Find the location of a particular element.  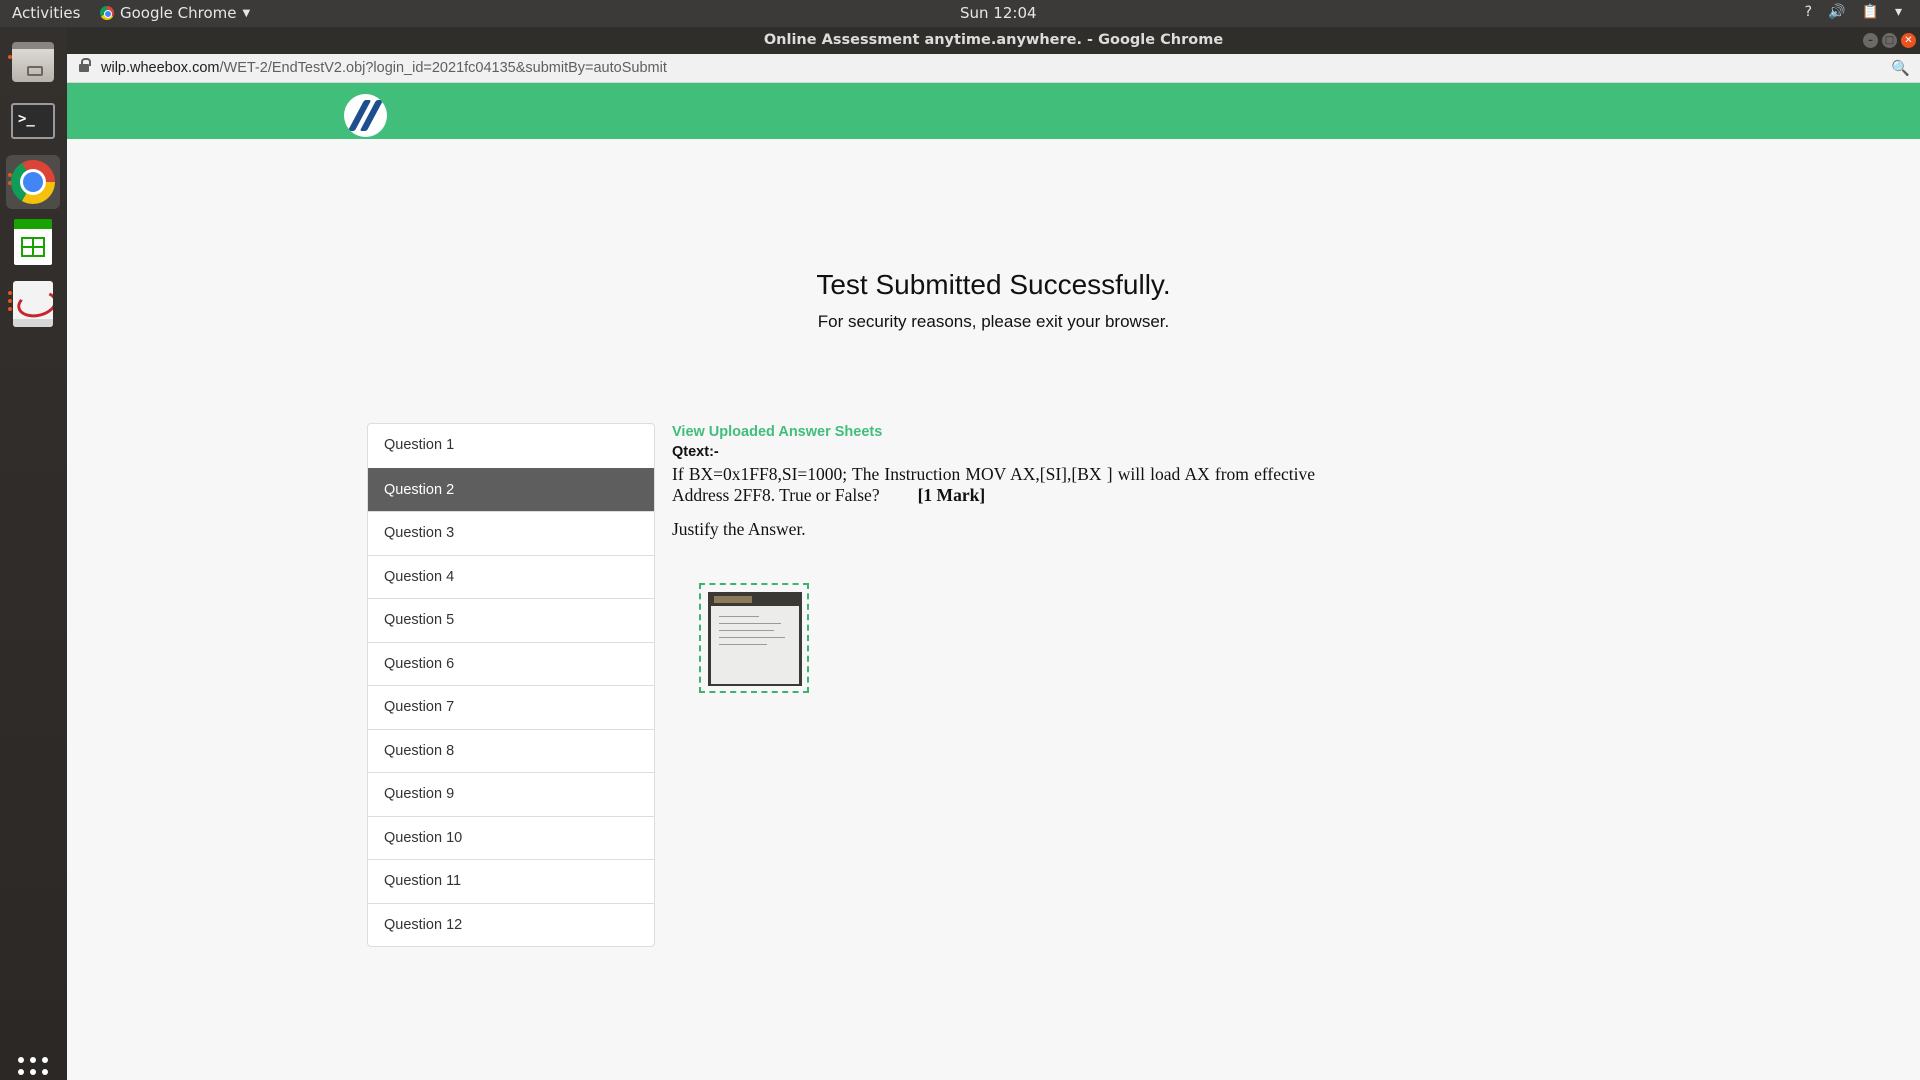

wheebox-logo is located at coordinates (365, 115).